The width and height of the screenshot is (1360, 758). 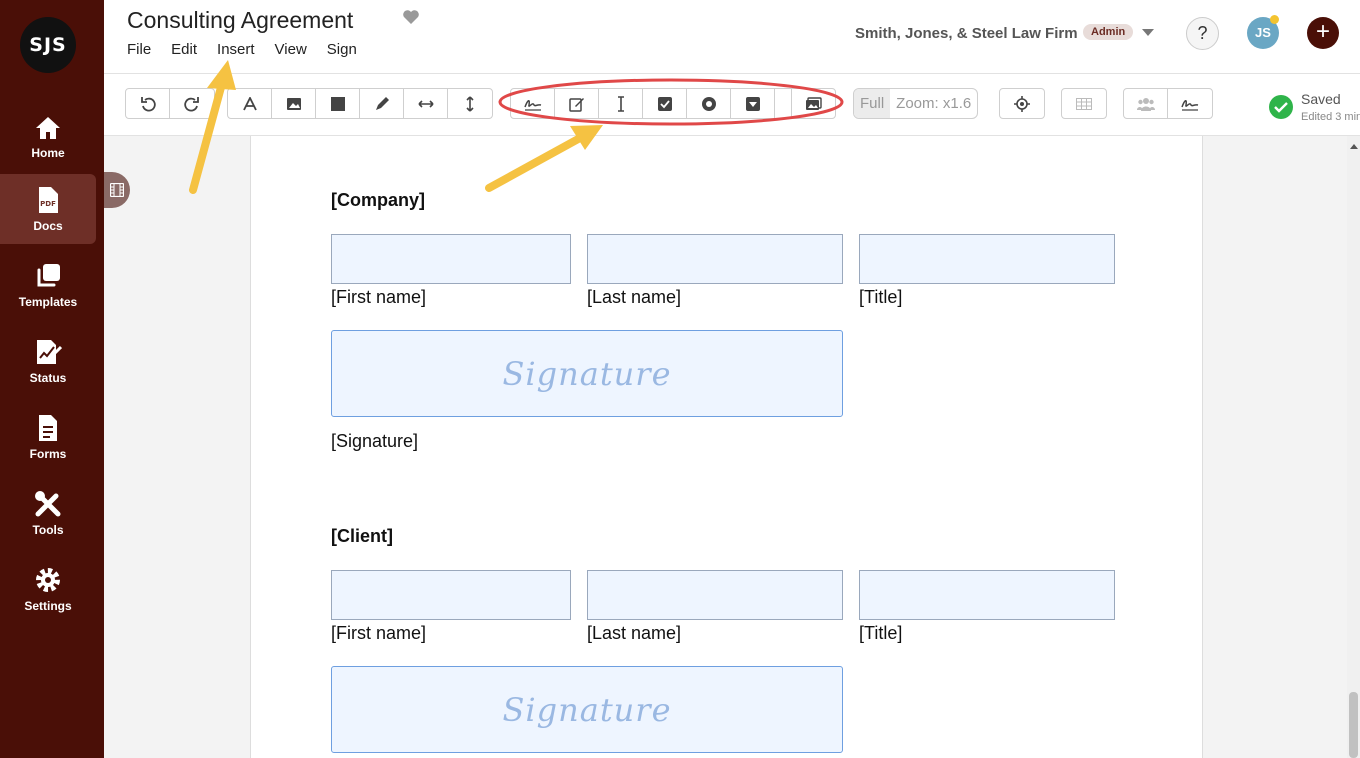 I want to click on dropdown-field-button, so click(x=753, y=103).